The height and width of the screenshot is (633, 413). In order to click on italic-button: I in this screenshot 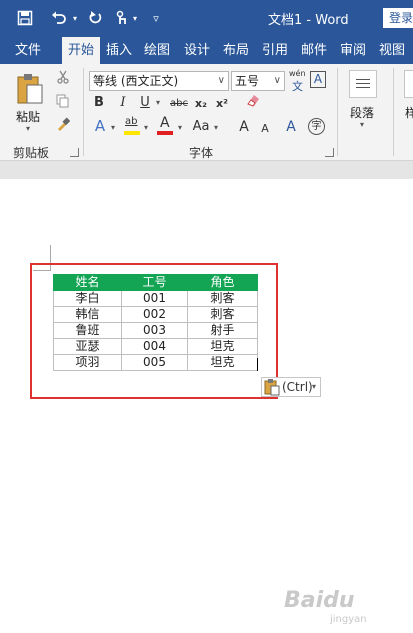, I will do `click(123, 103)`.